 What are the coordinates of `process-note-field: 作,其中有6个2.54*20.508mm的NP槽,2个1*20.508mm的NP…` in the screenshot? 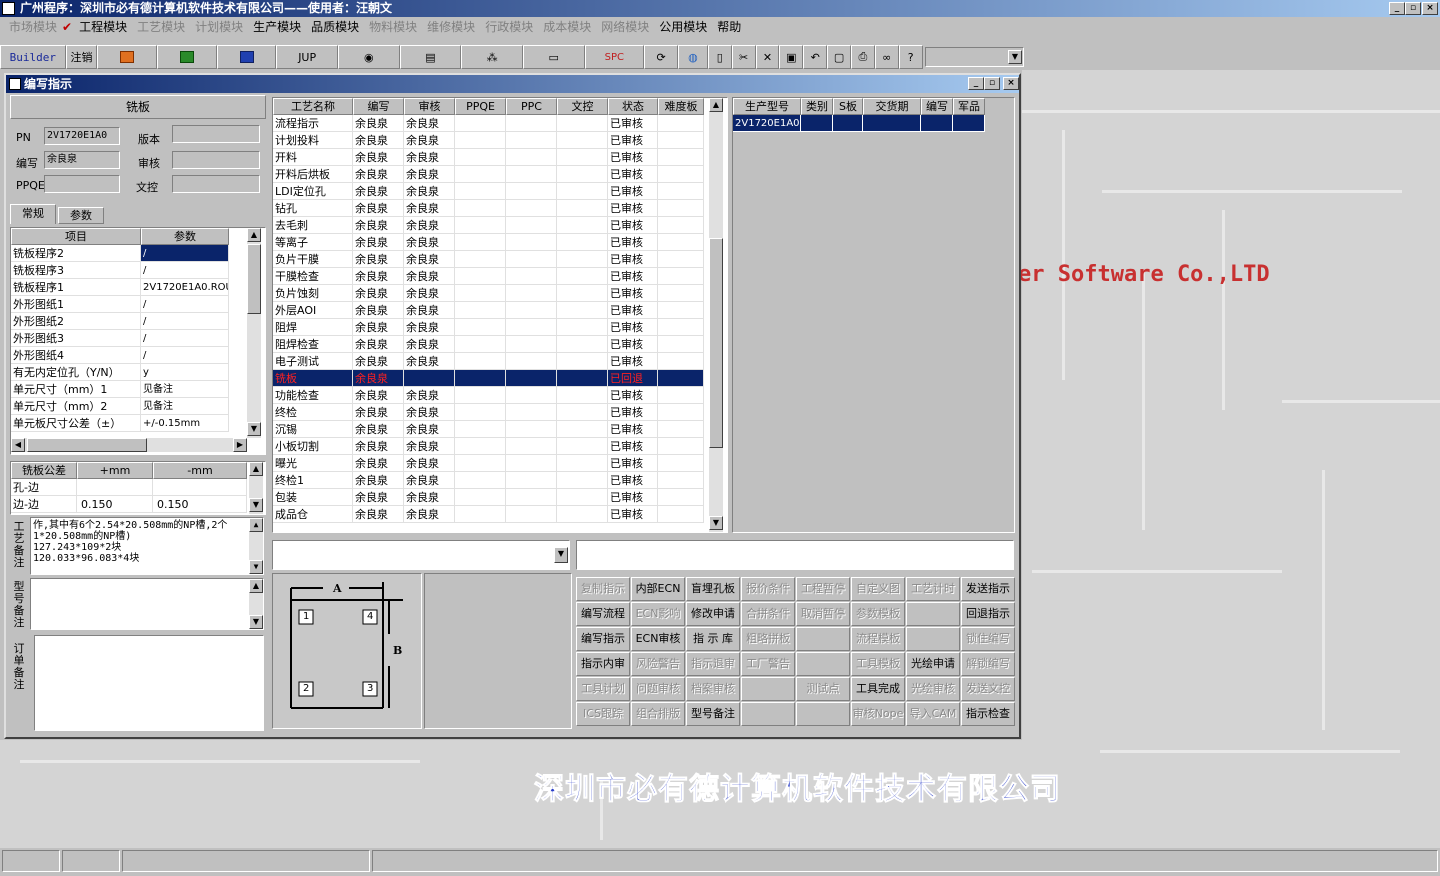 It's located at (147, 546).